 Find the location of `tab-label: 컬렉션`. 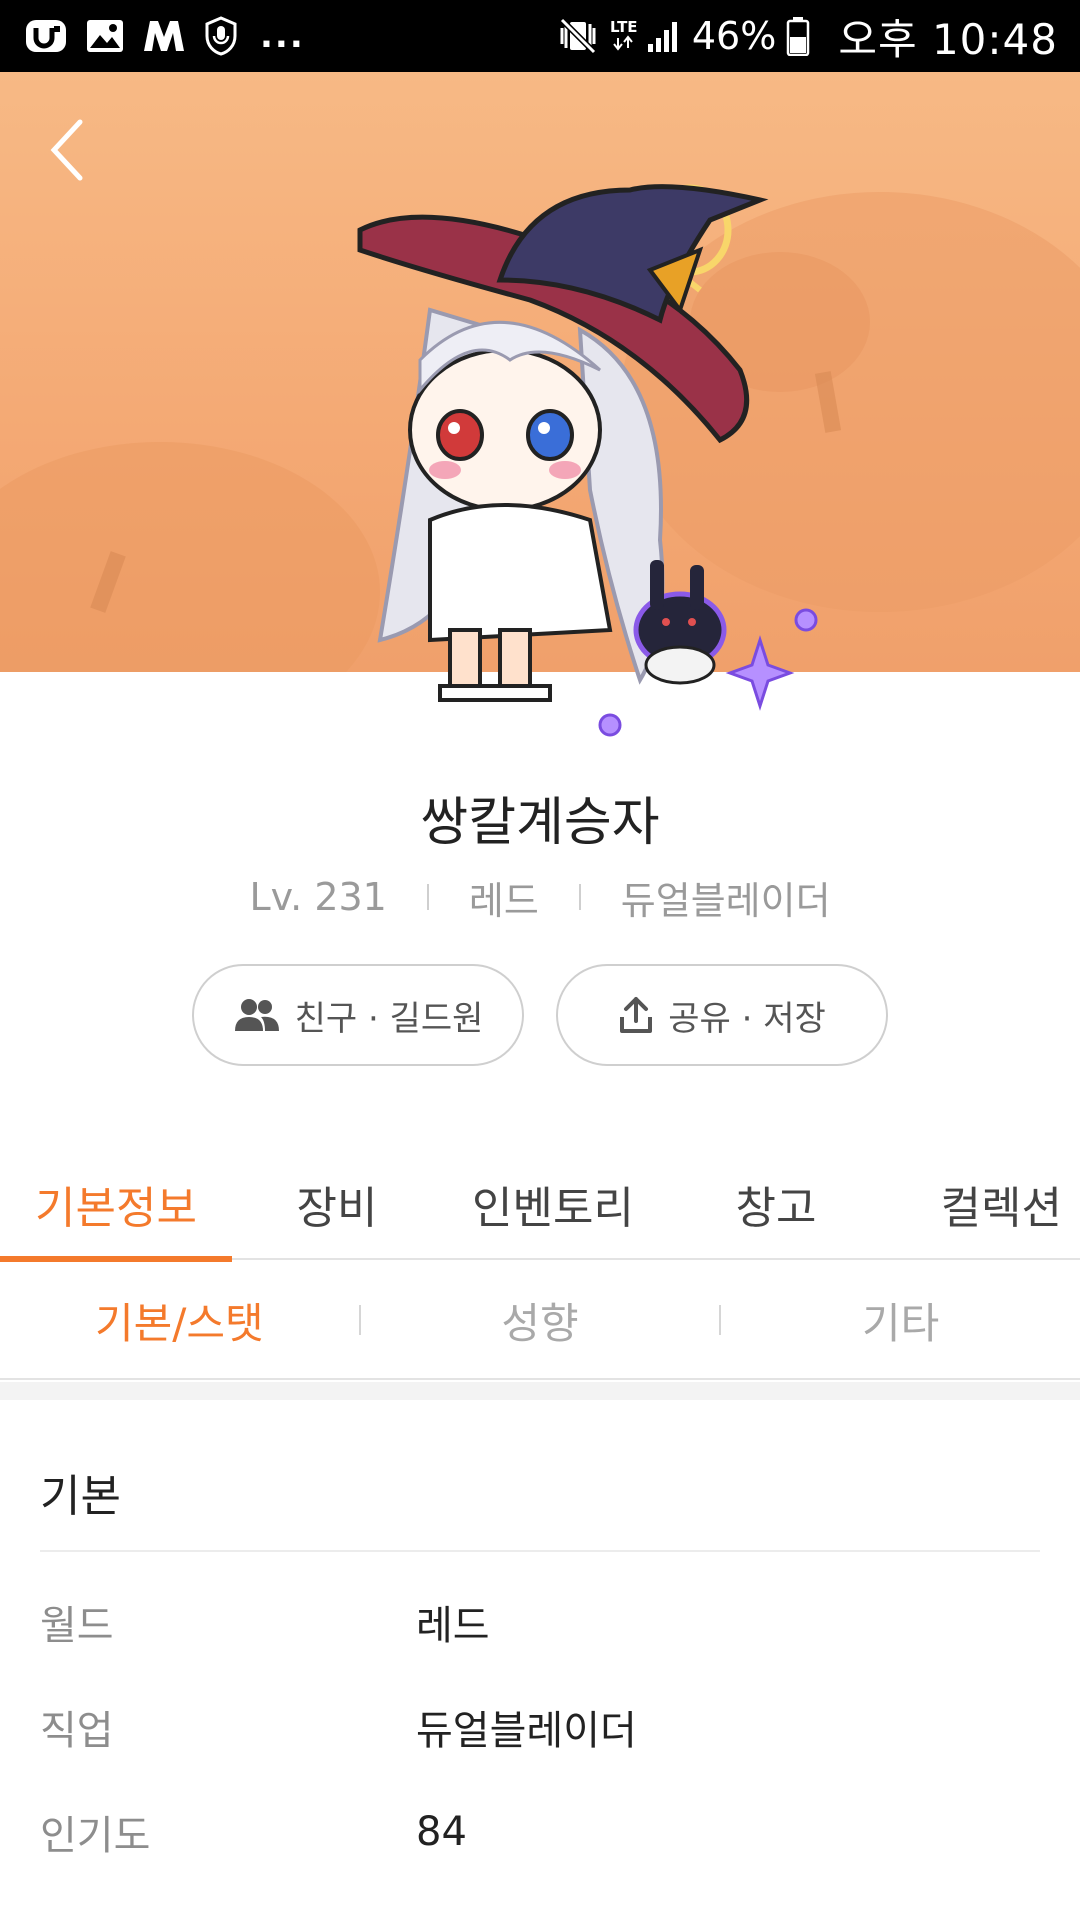

tab-label: 컬렉션 is located at coordinates (1001, 1208).